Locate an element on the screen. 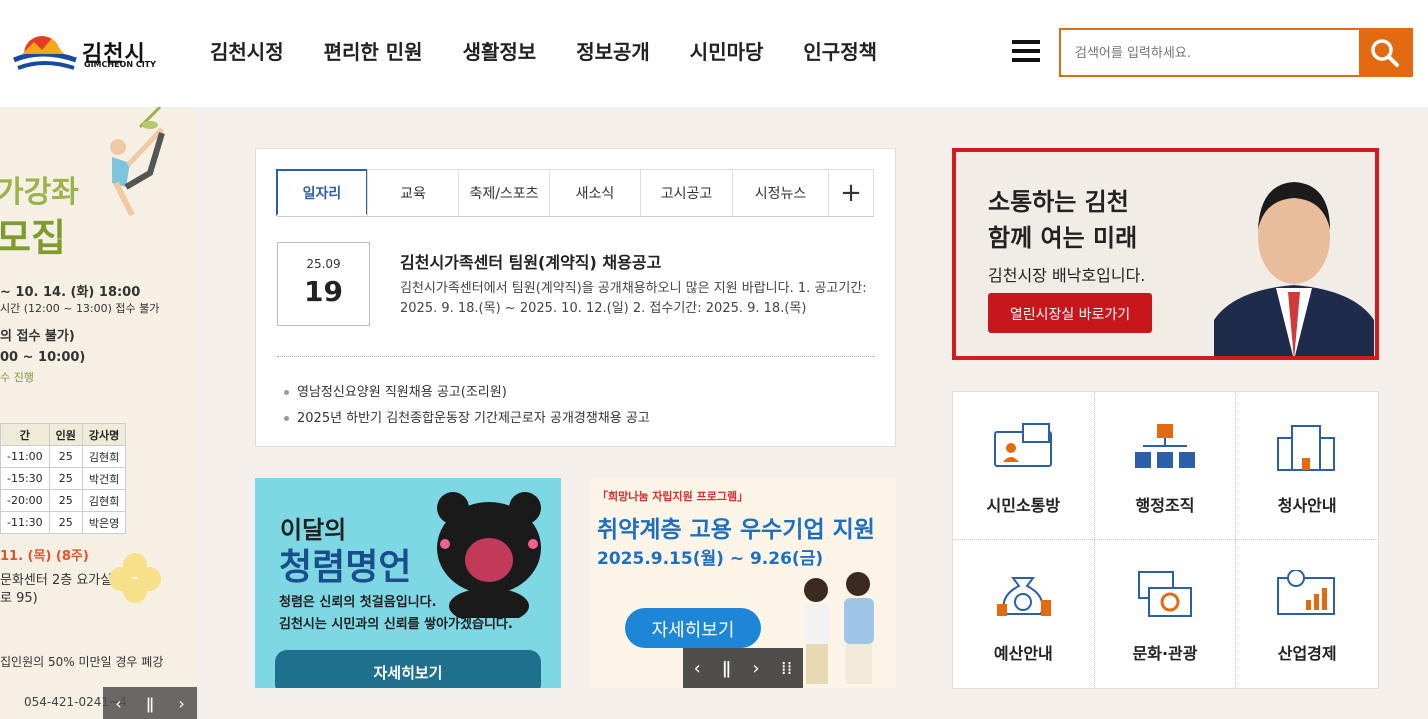  nav-item-life-info: 생활정보 is located at coordinates (500, 50).